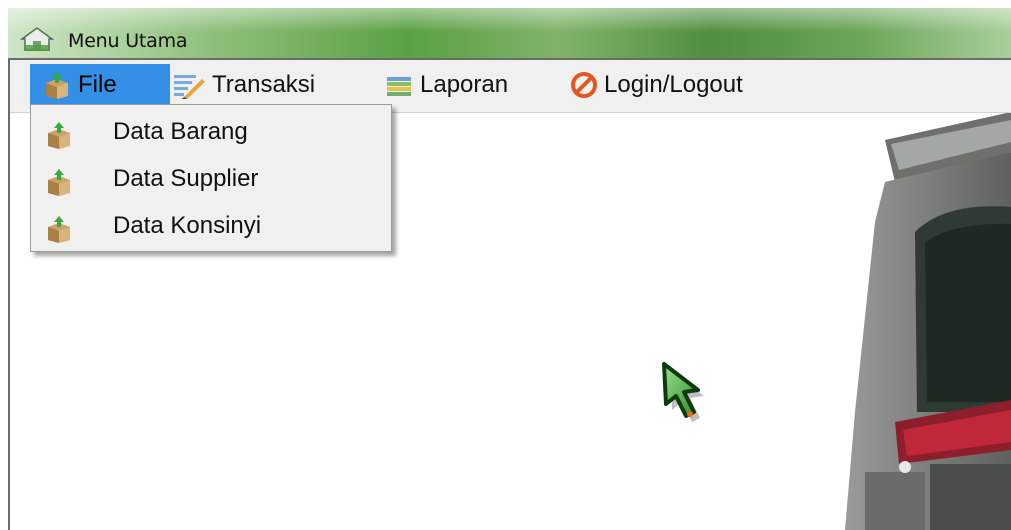  I want to click on menu-login-logout-label: Login/Logout, so click(673, 84).